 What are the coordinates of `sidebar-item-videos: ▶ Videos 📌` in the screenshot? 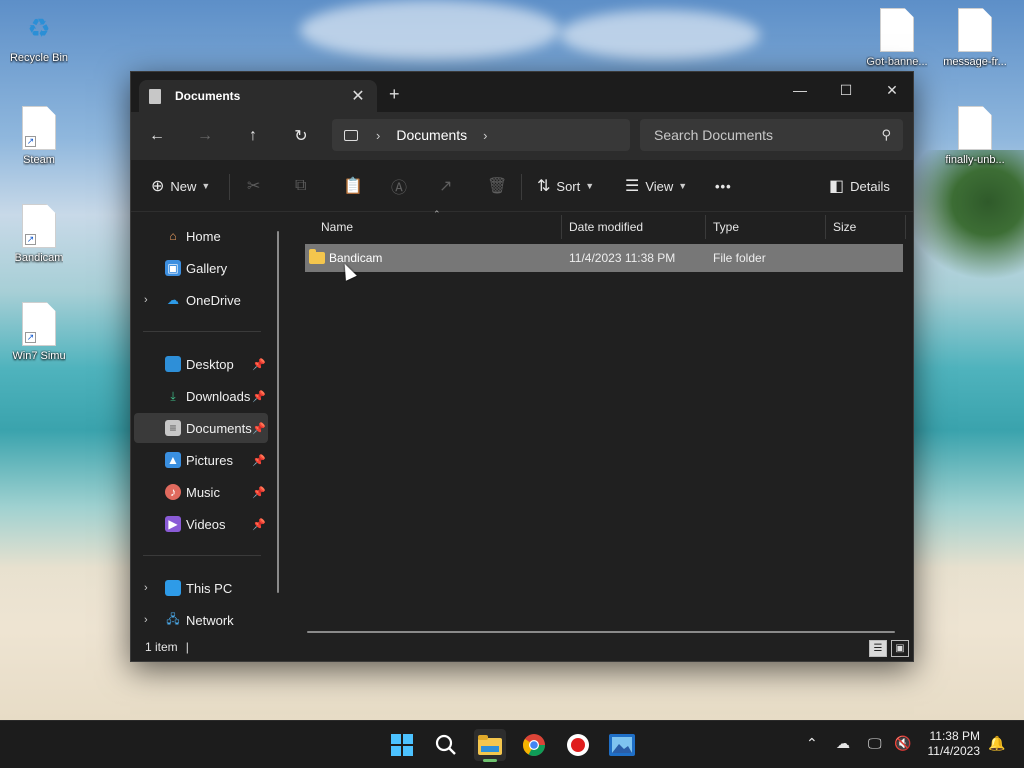 It's located at (201, 524).